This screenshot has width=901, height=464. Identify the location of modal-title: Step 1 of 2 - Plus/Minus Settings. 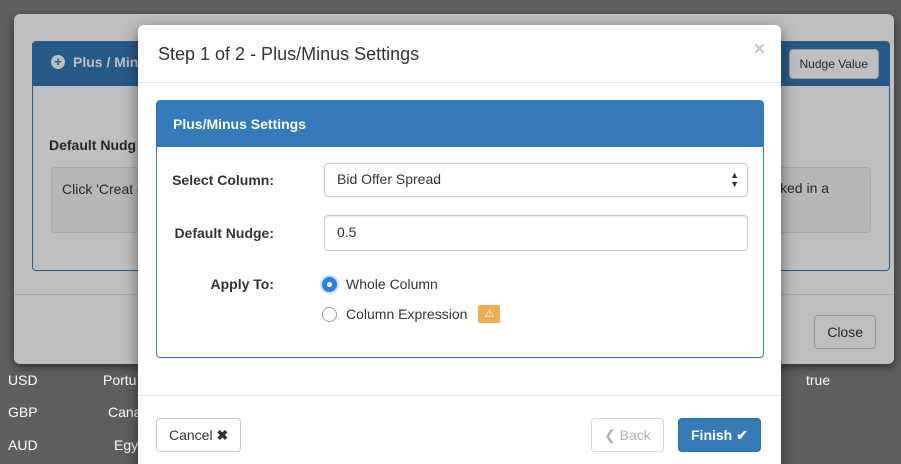
(289, 54).